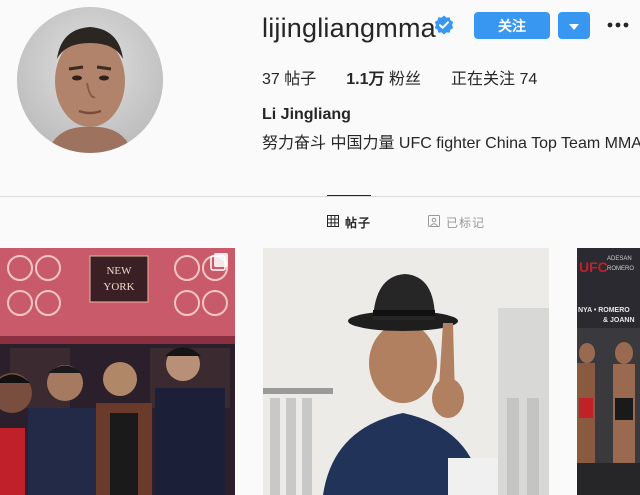  Describe the element at coordinates (451, 143) in the screenshot. I see `profile-bio: 努力奋斗 中国力量 UFC fighter China Top Team MMA` at that location.